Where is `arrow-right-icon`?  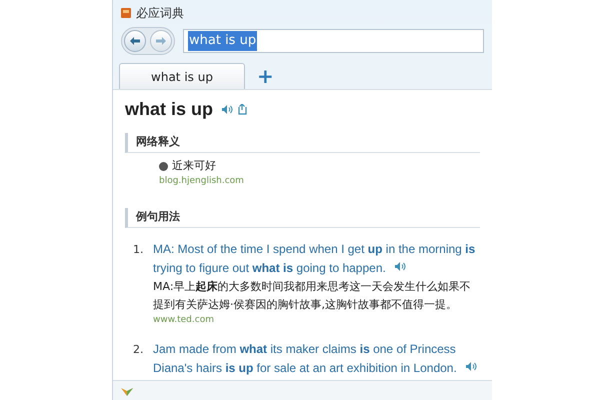 arrow-right-icon is located at coordinates (161, 41).